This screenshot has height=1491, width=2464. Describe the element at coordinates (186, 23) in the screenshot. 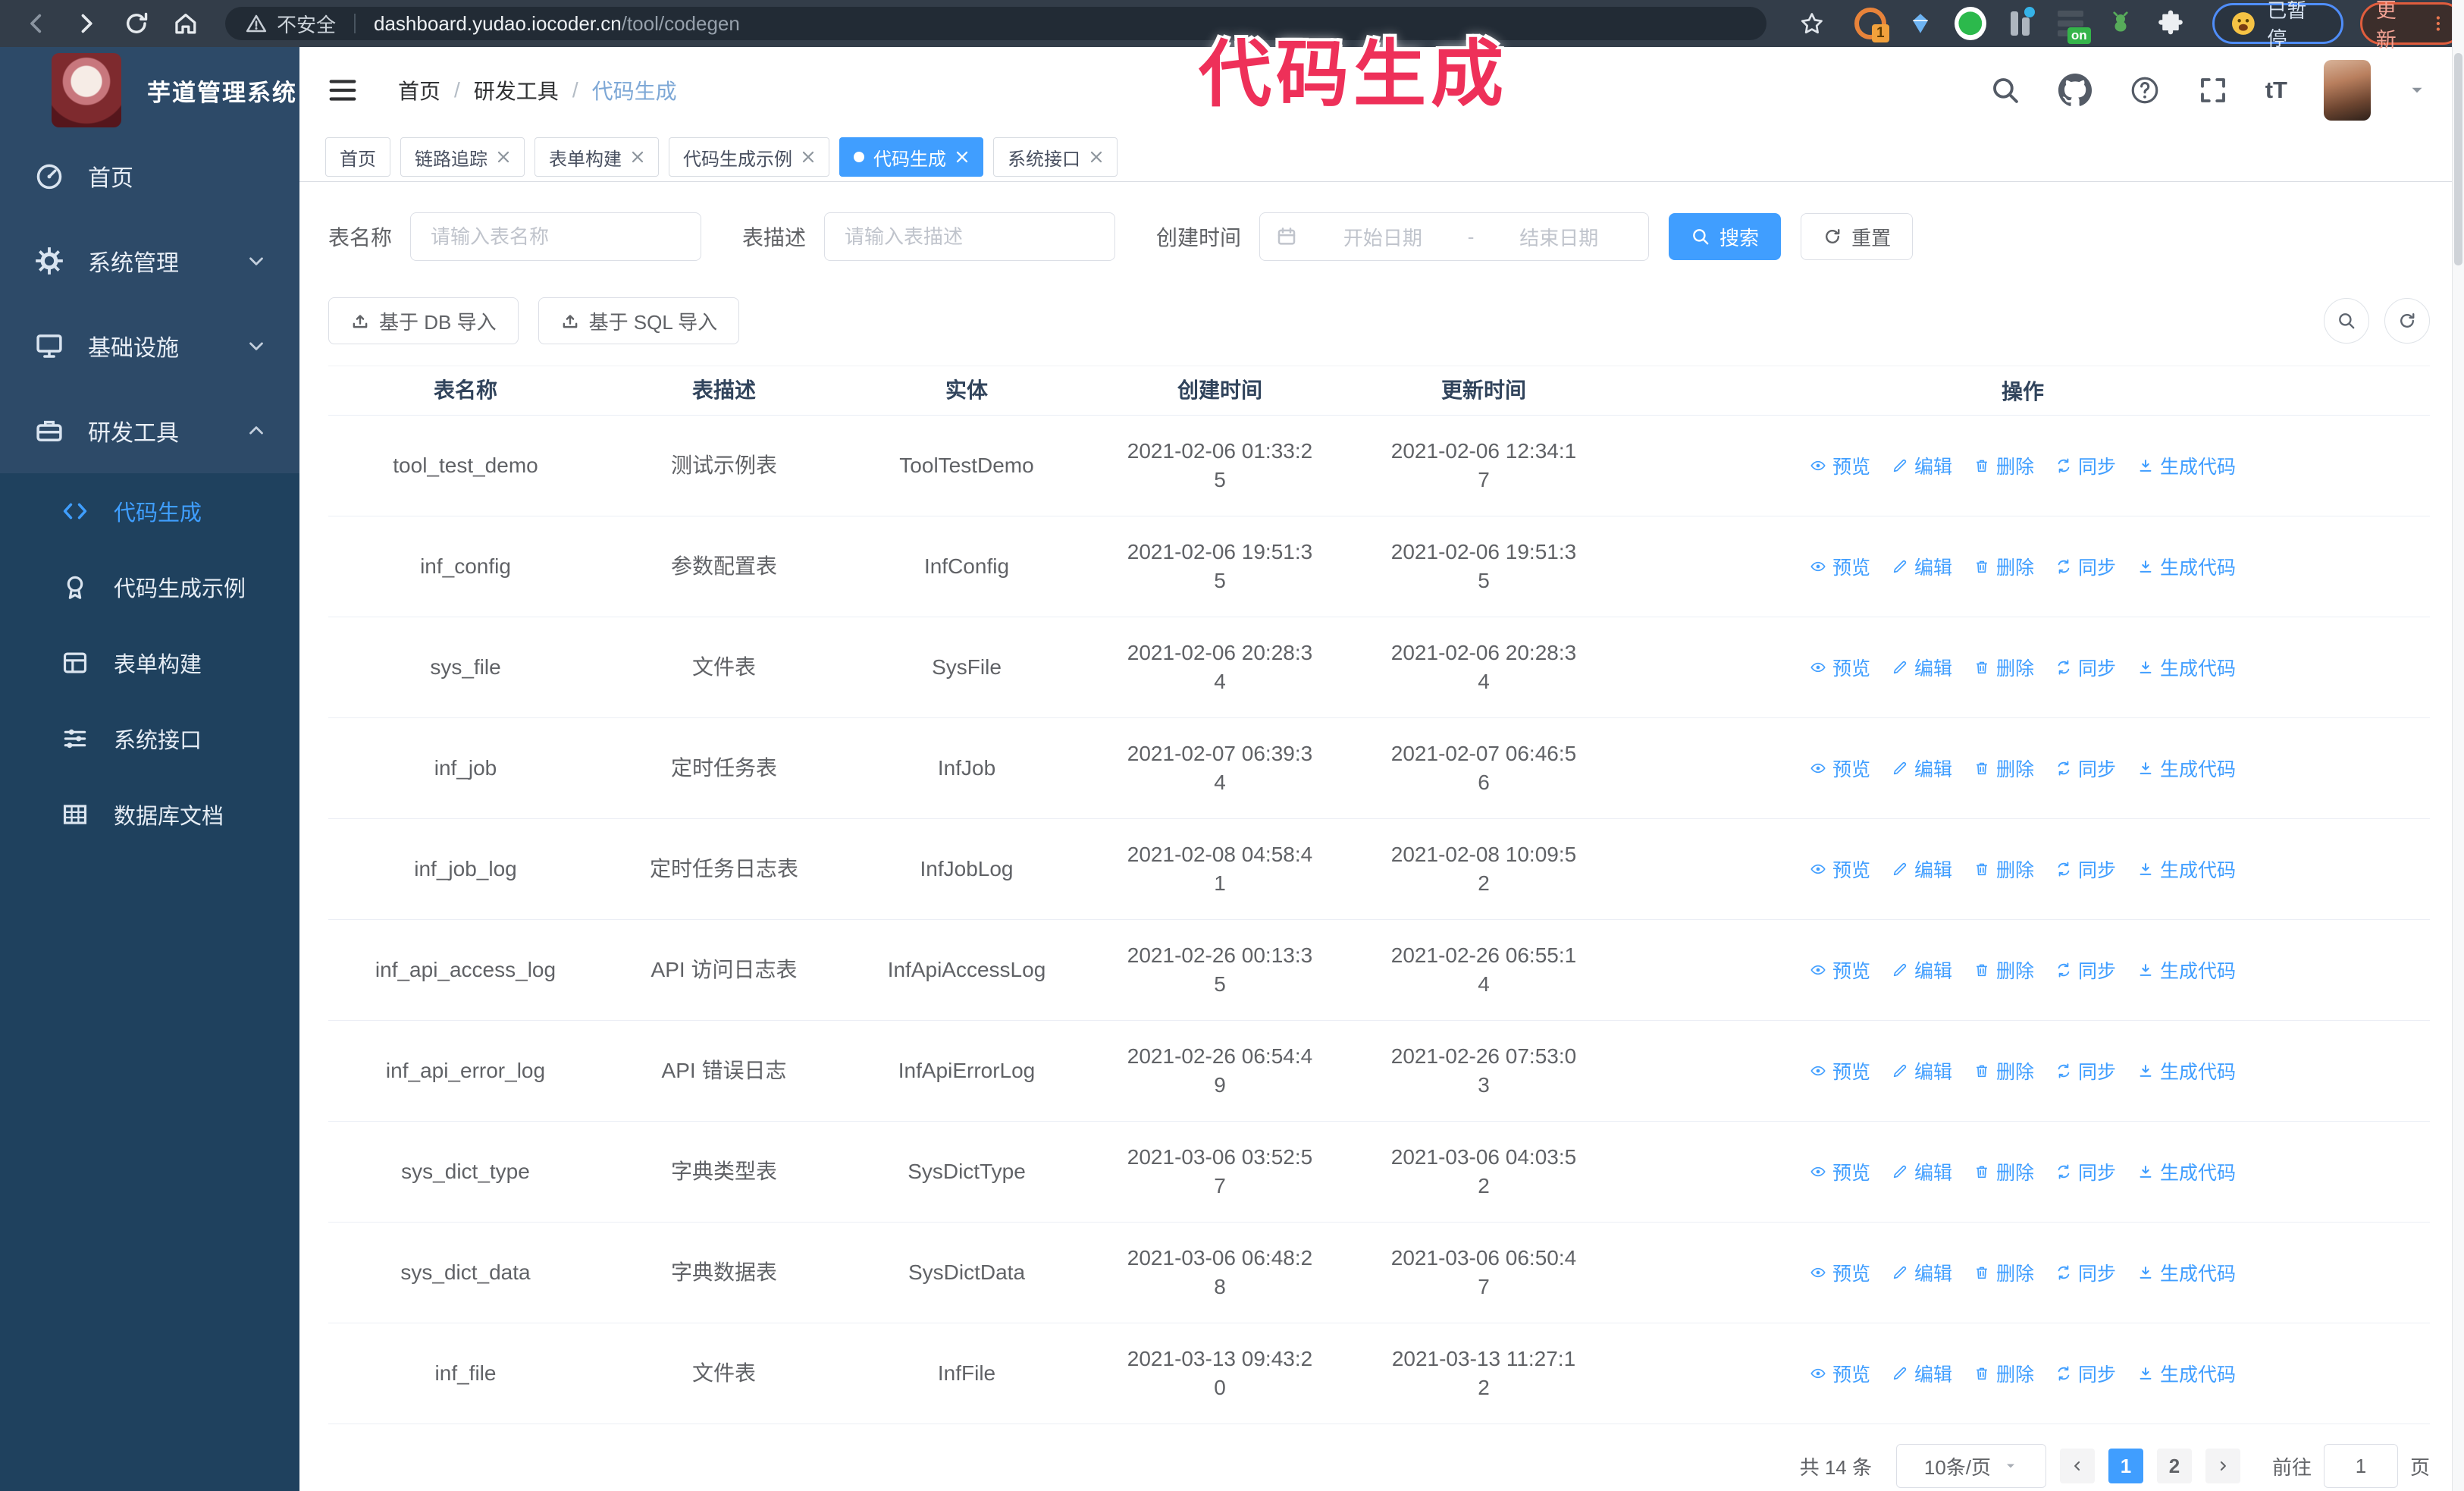

I see `home-icon` at that location.